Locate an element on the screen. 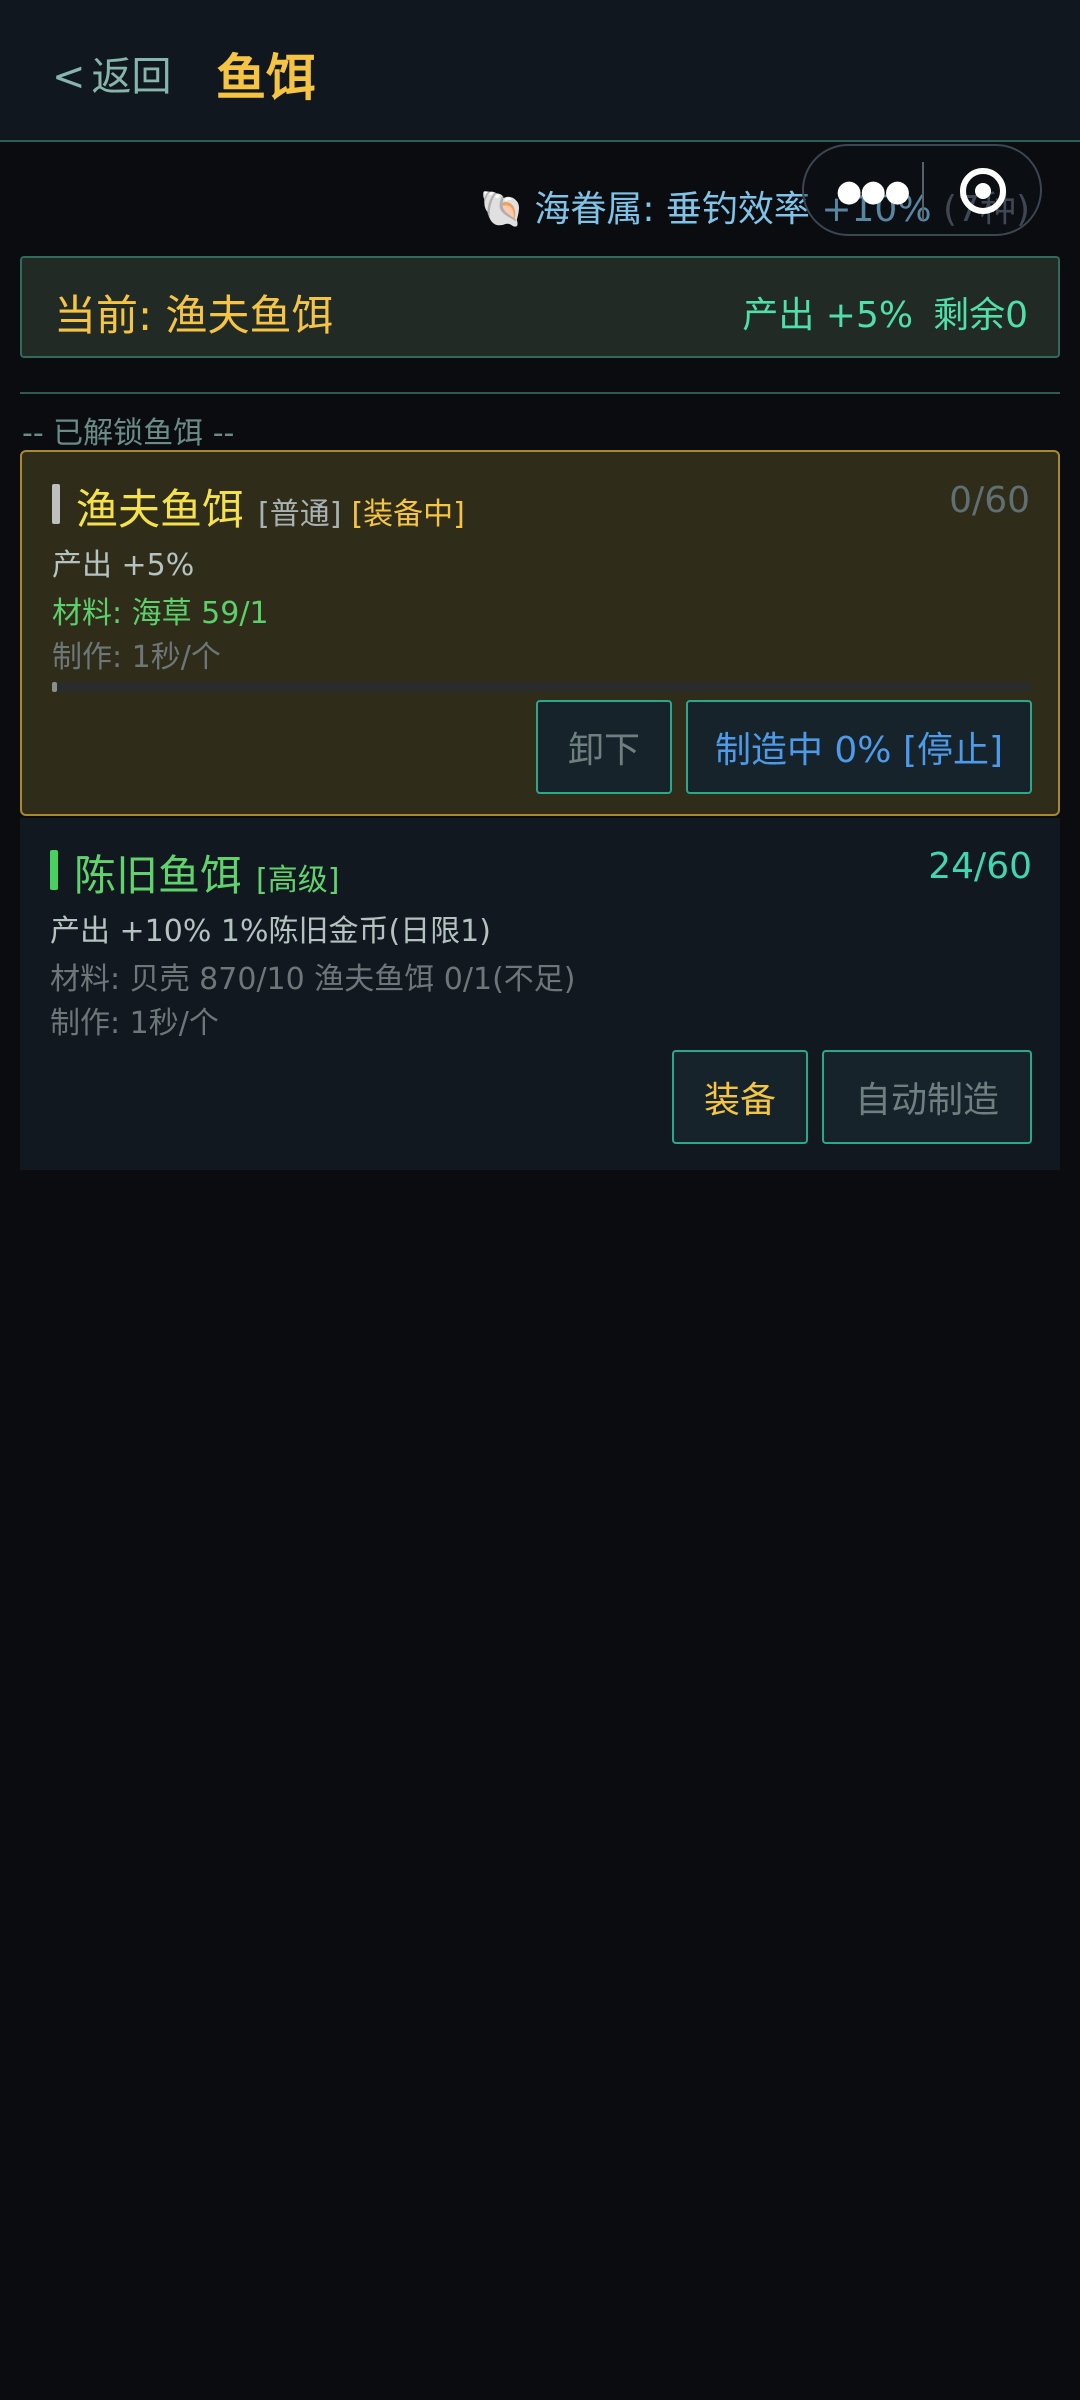 Image resolution: width=1080 pixels, height=2400 pixels. bait-name: 陈旧鱼饵 [高级] is located at coordinates (206, 872).